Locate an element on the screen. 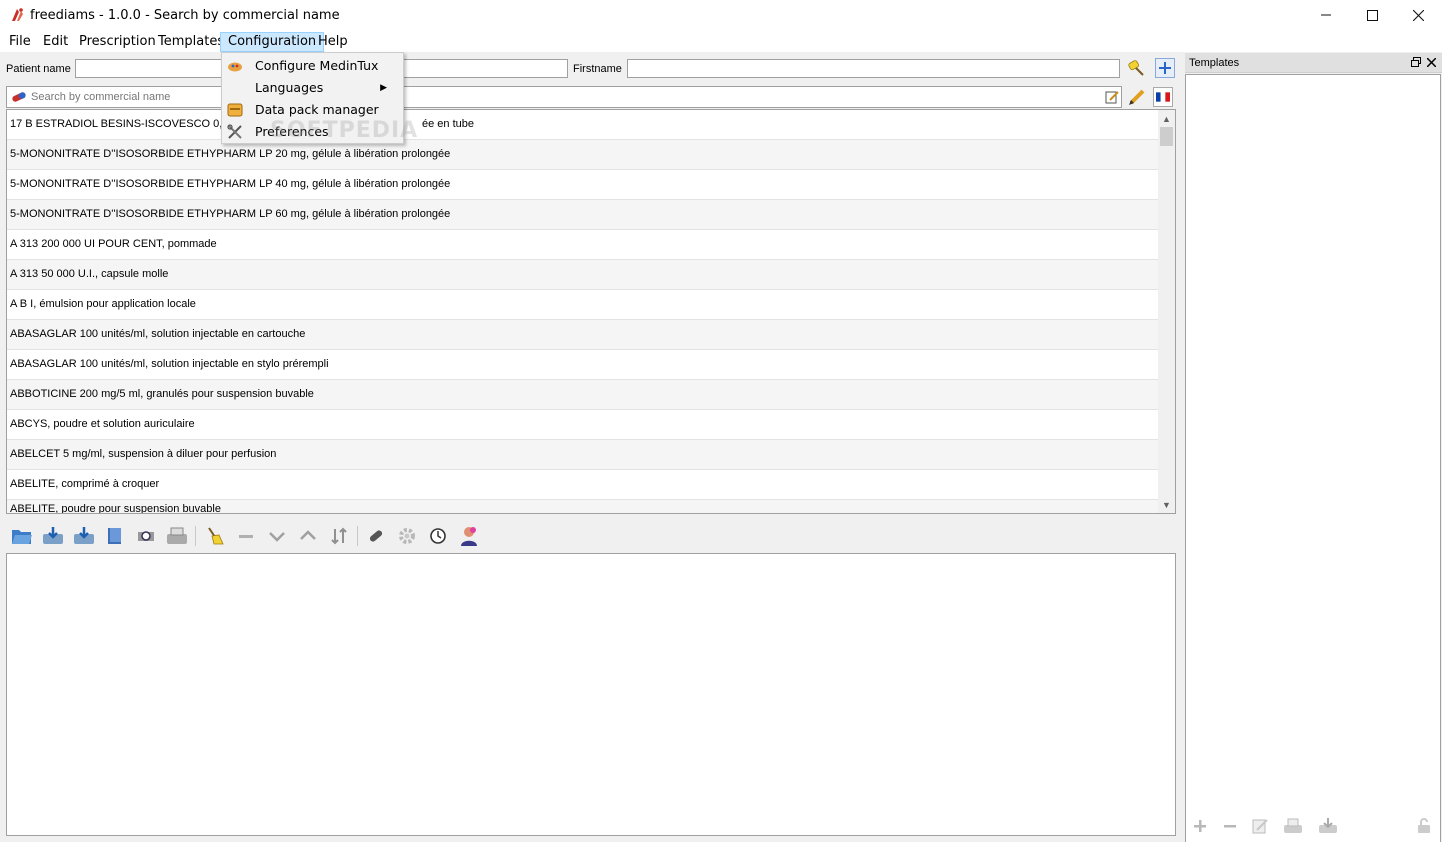  submenu-arrow-icon: ▶ is located at coordinates (383, 88).